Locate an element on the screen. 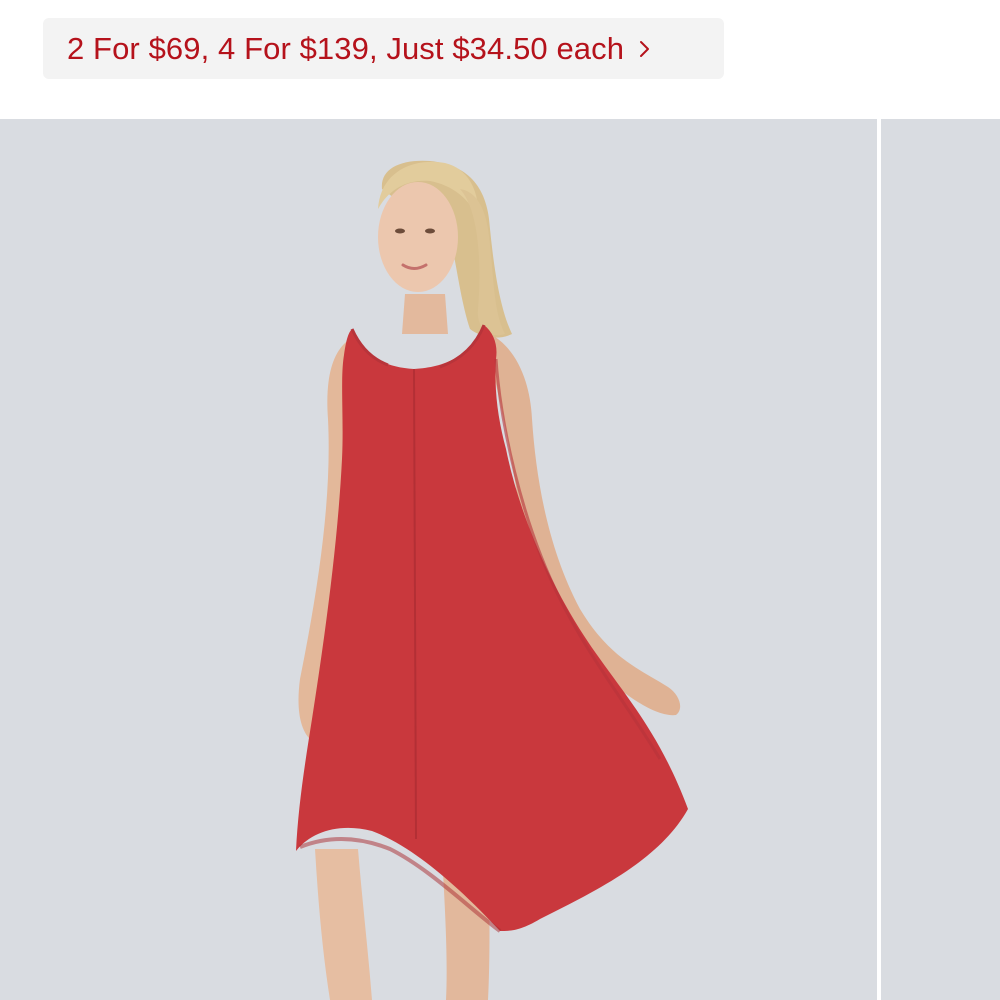 Image resolution: width=1000 pixels, height=1000 pixels. chevron-right-icon is located at coordinates (645, 49).